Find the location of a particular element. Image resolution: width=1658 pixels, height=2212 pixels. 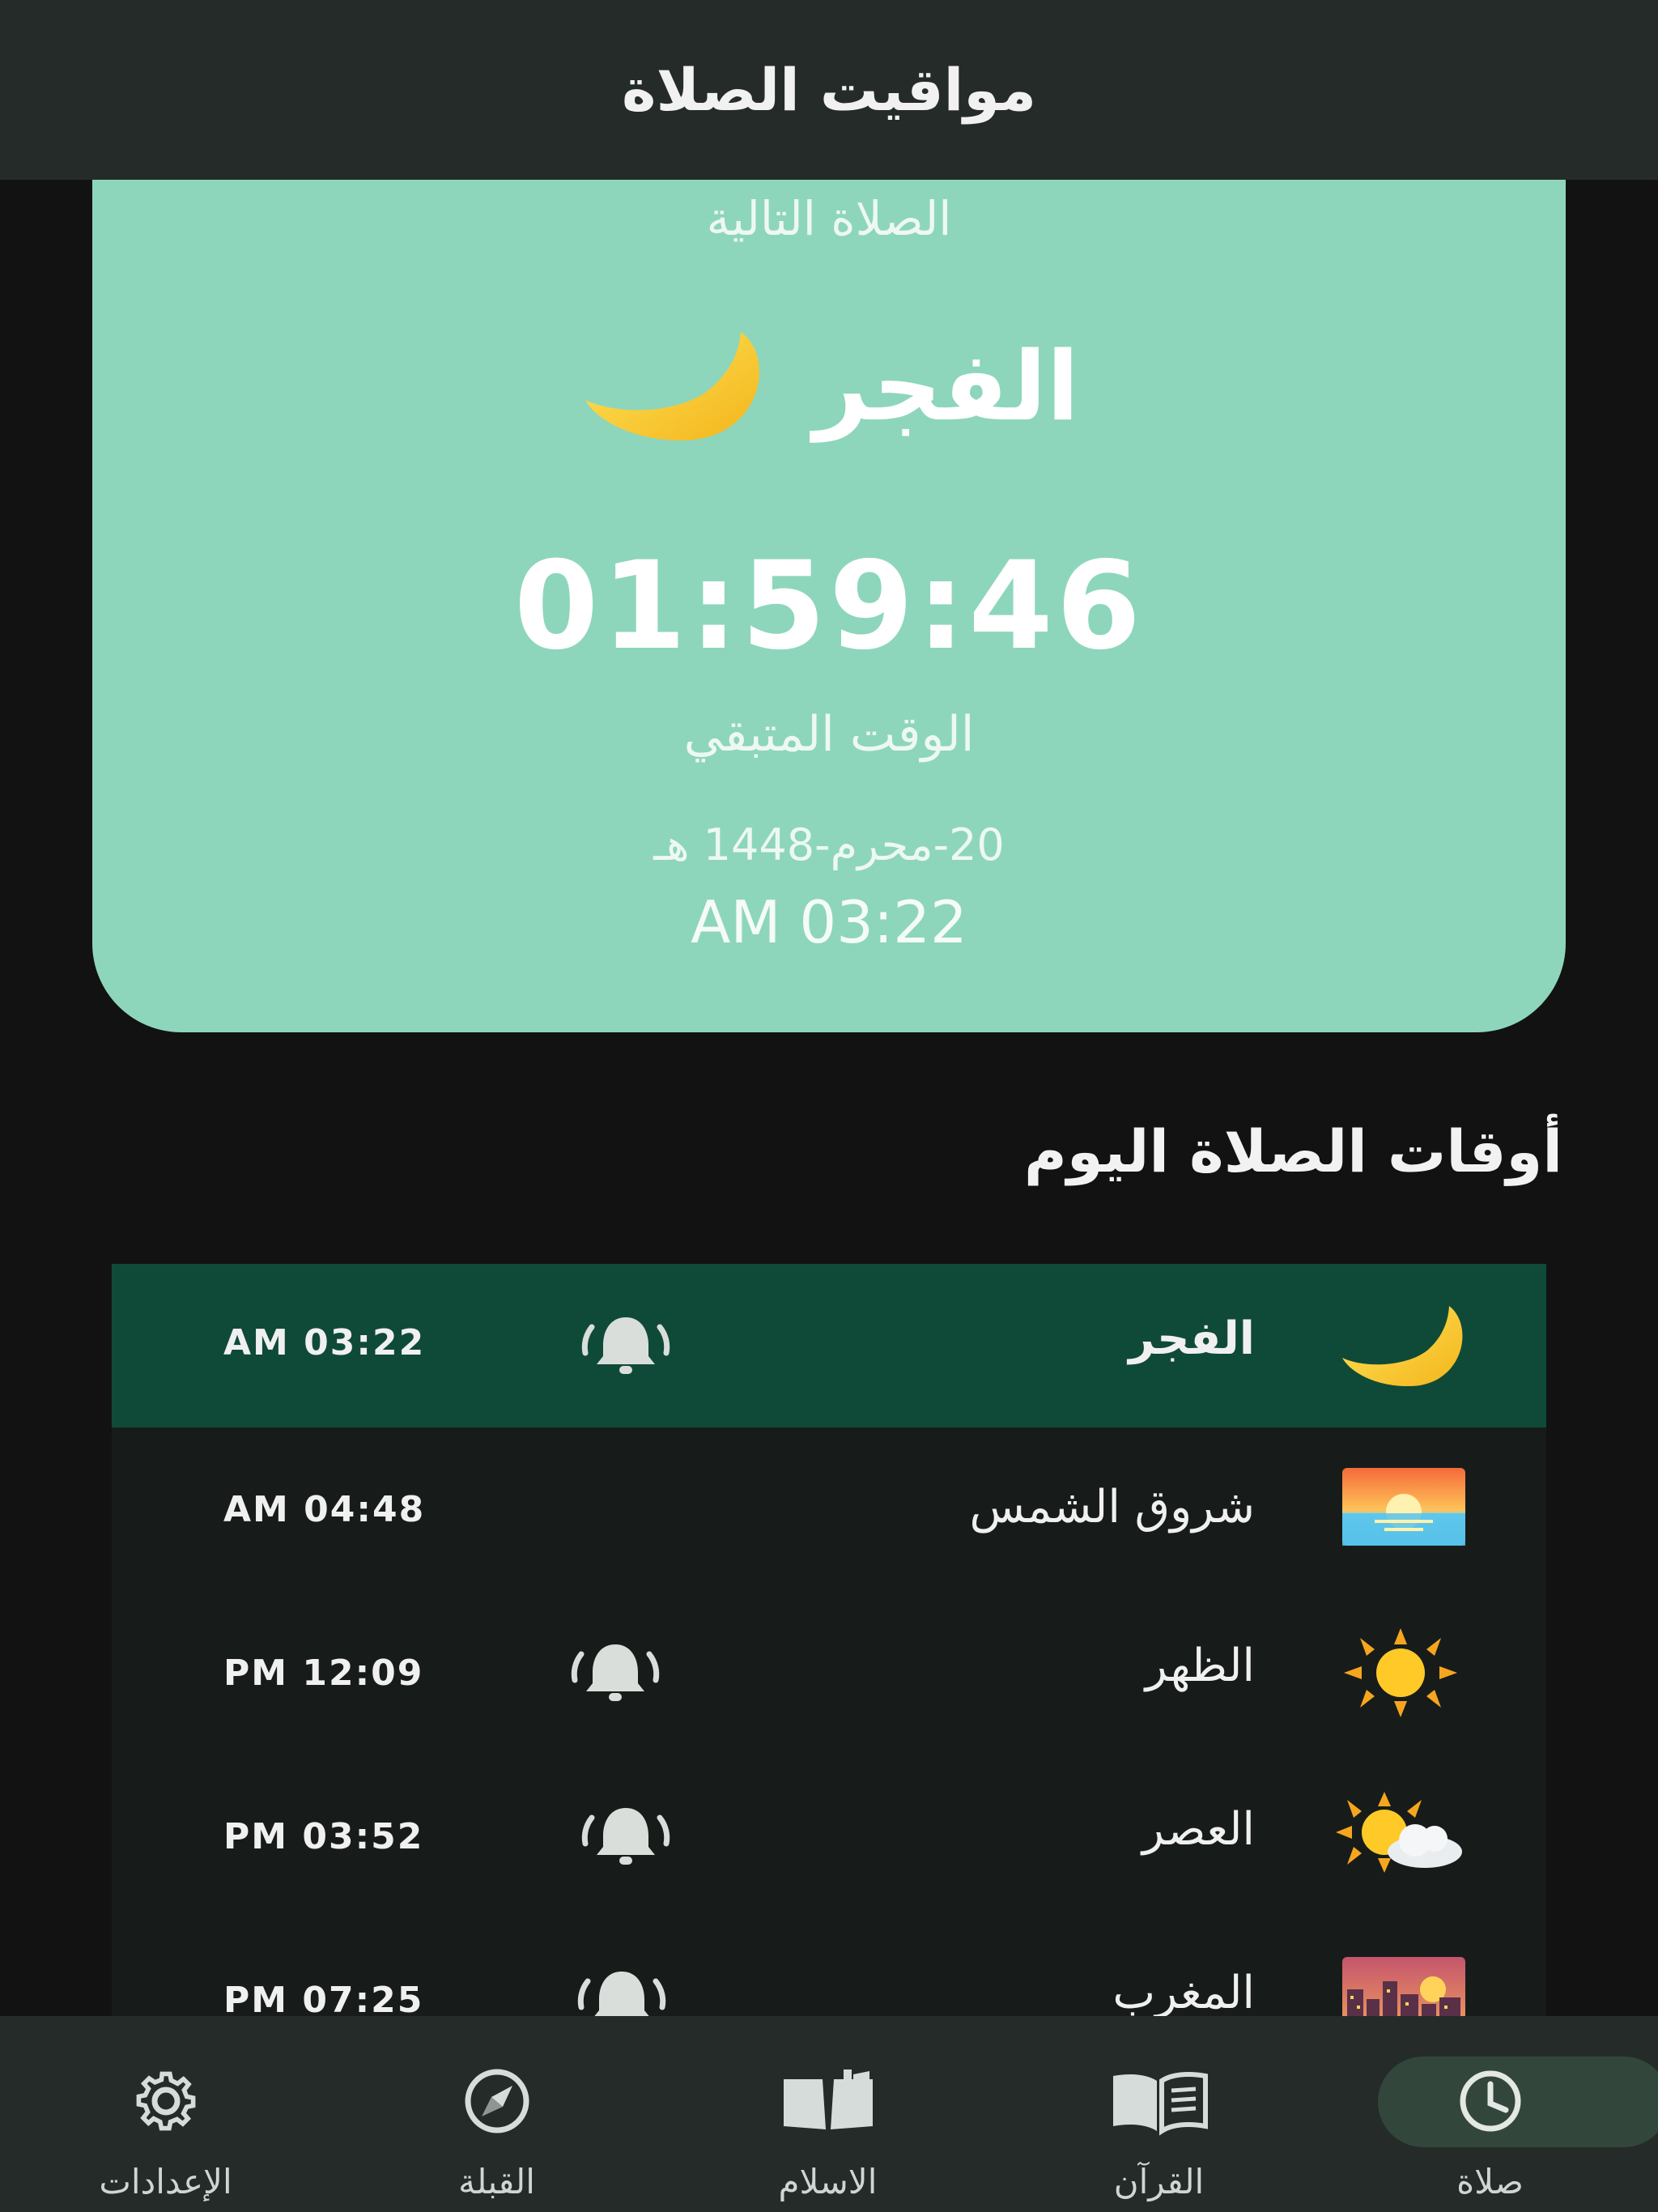

nav-quran: القرآن is located at coordinates (1158, 2114).